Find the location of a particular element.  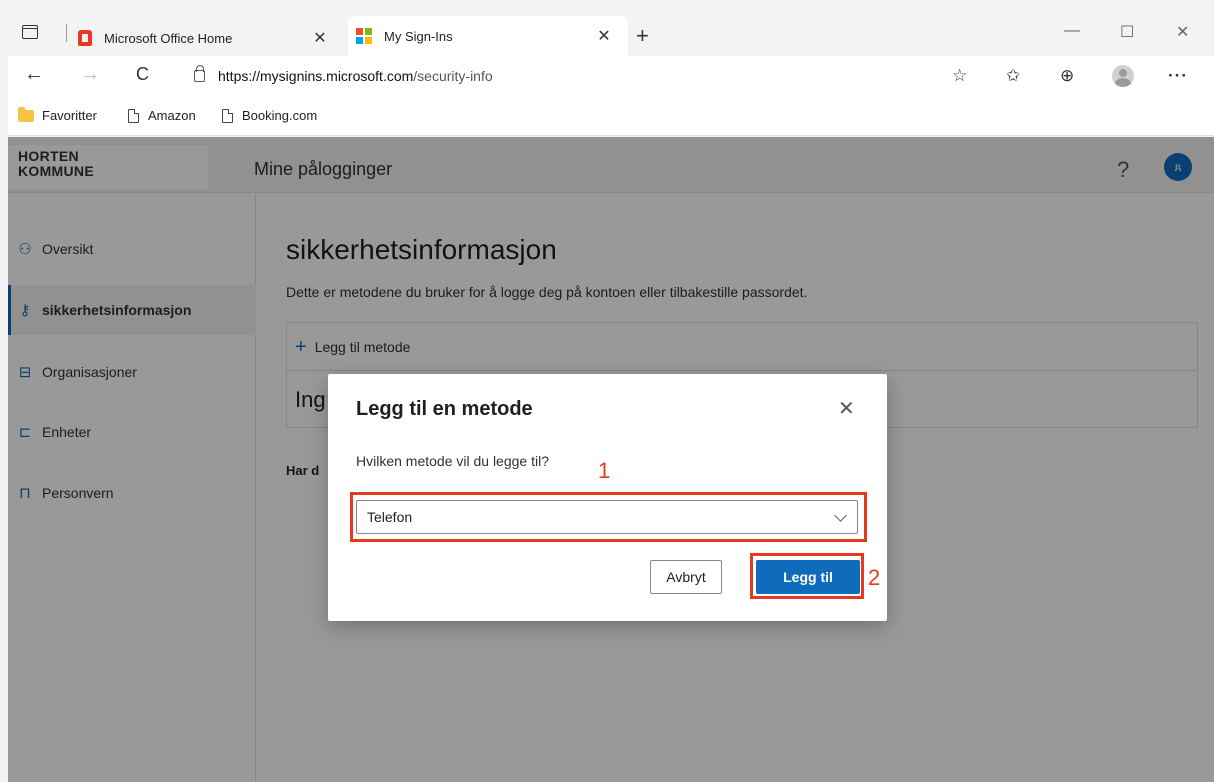

bookmark-favoritter: Favoritter is located at coordinates (57, 114).